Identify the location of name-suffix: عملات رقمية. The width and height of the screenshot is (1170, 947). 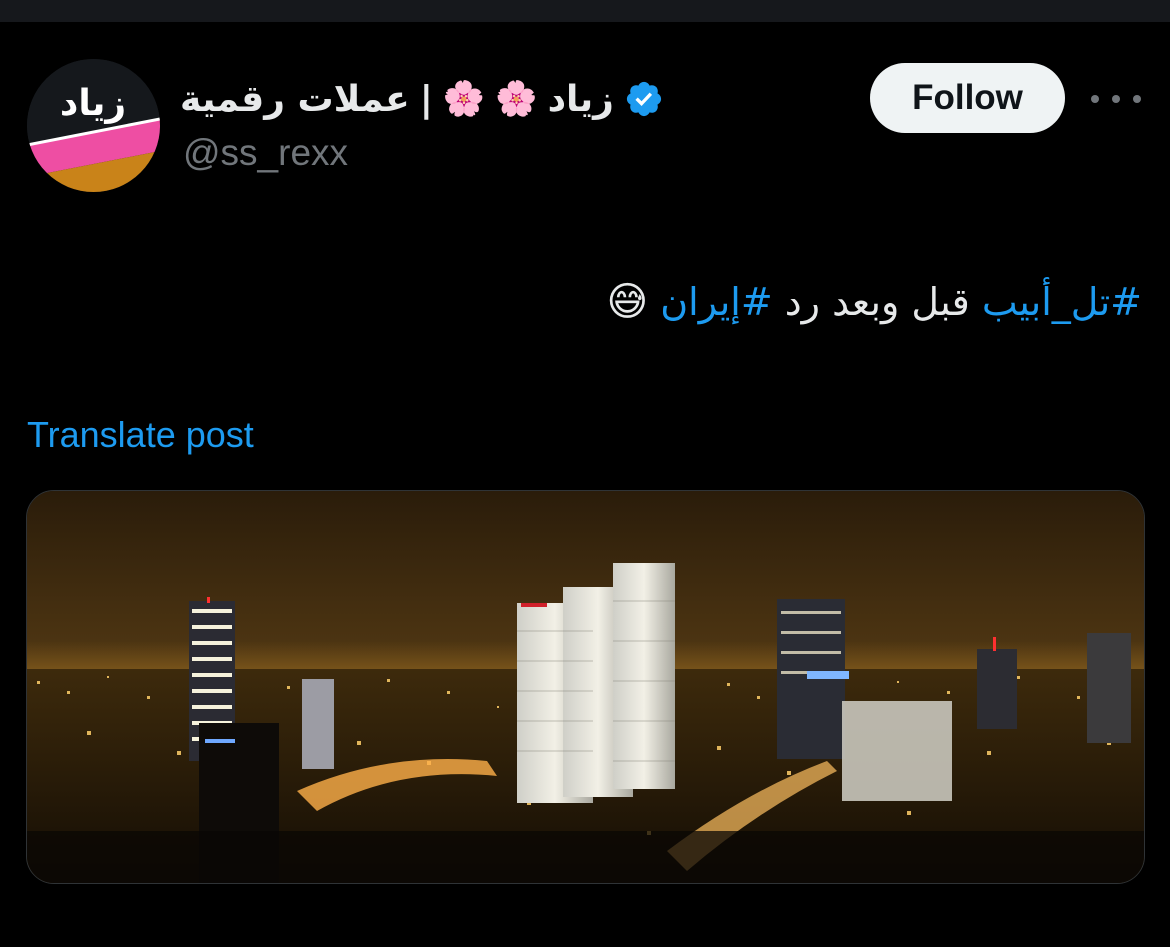
(295, 99).